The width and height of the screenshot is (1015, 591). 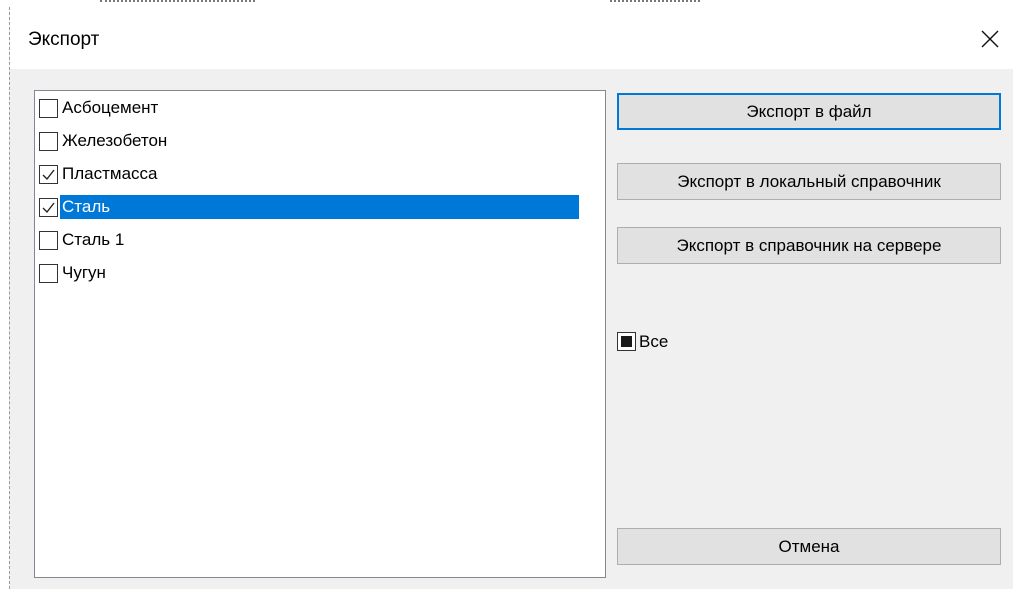 I want to click on select-all-box, so click(x=626, y=341).